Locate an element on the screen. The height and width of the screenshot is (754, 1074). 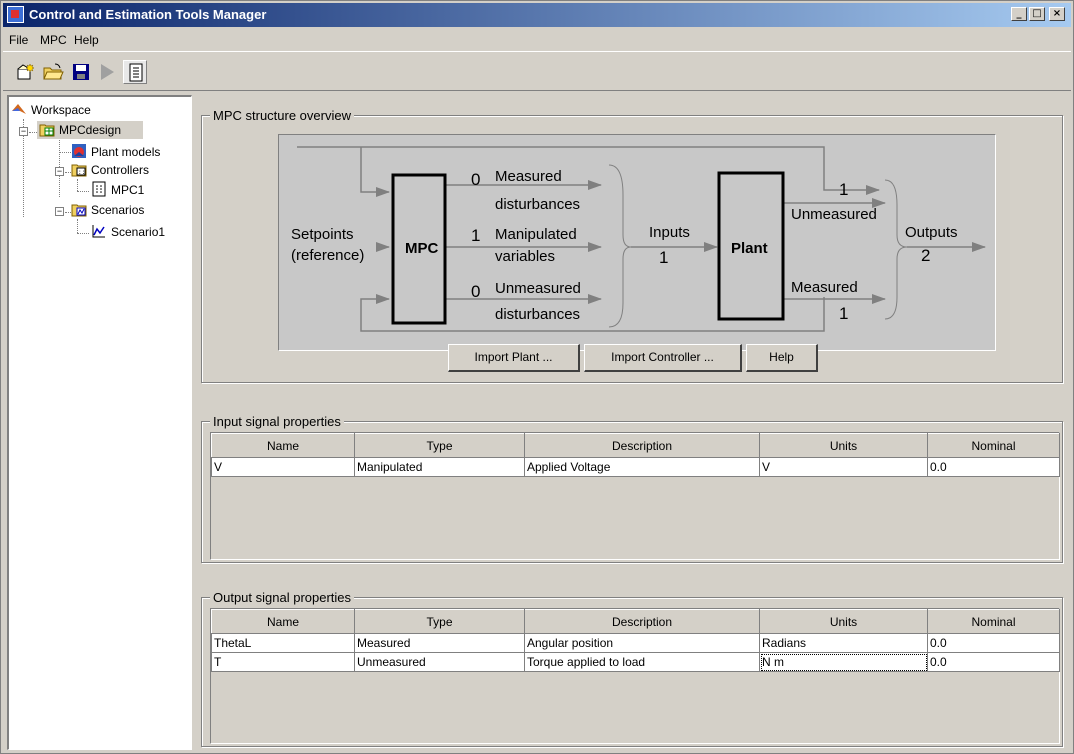
unmeasured-outputs-label: Unmeasured is located at coordinates (834, 214).